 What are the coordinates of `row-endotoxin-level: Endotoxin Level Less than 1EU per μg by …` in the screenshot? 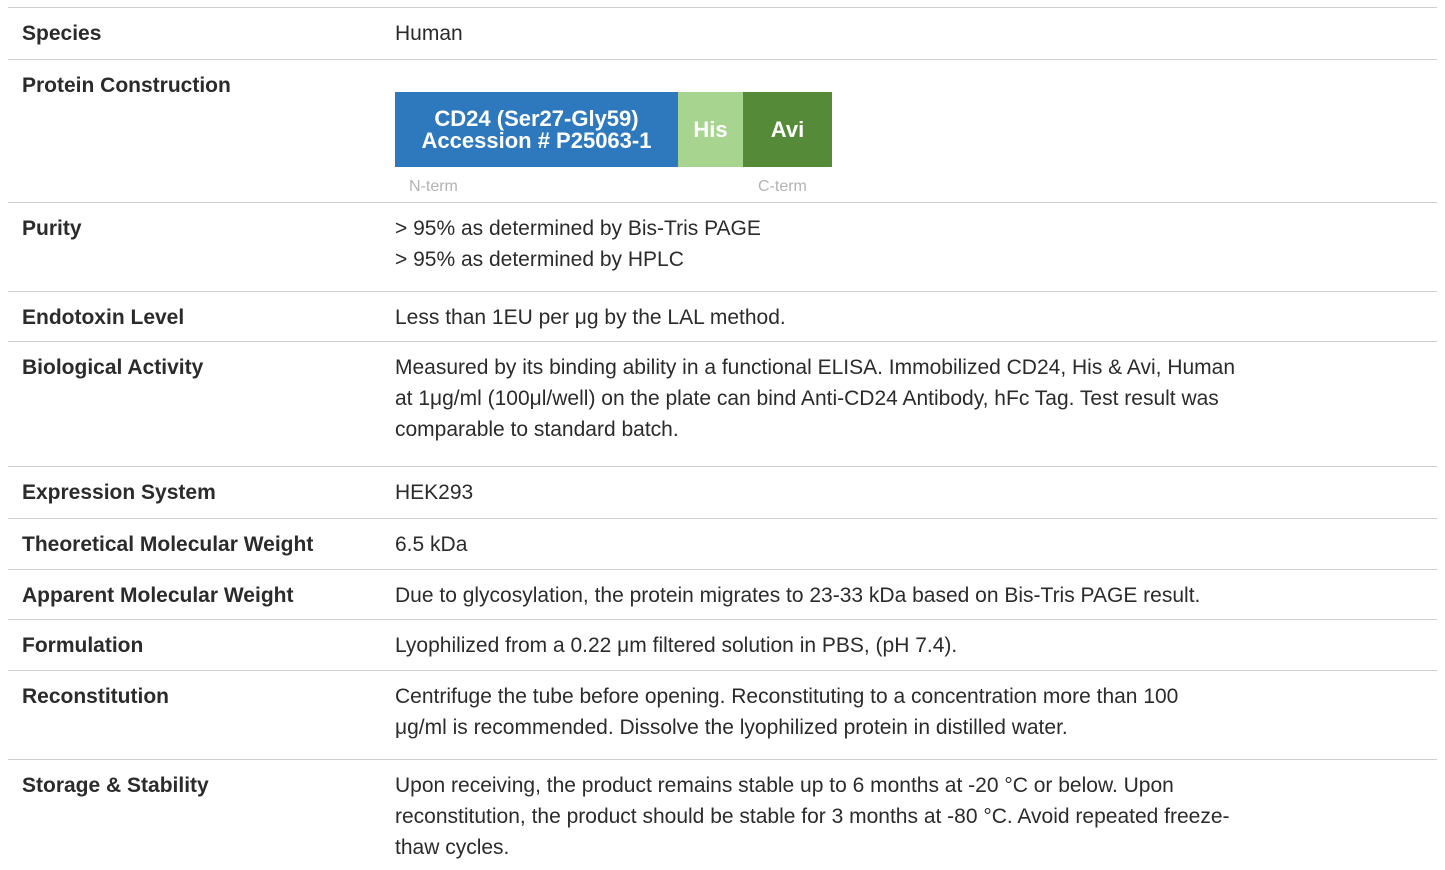 It's located at (722, 317).